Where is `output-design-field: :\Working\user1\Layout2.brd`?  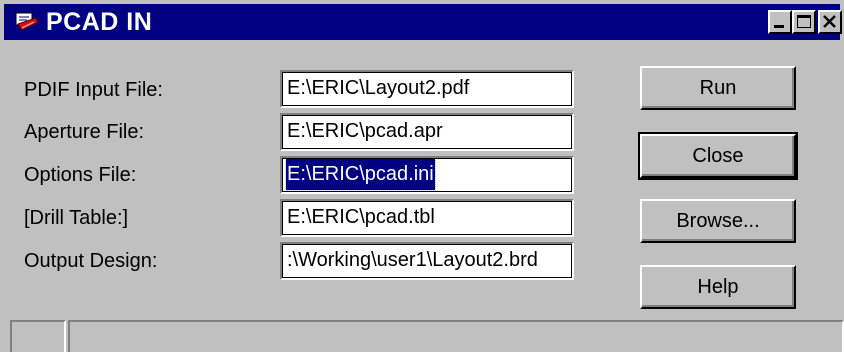 output-design-field: :\Working\user1\Layout2.brd is located at coordinates (427, 261).